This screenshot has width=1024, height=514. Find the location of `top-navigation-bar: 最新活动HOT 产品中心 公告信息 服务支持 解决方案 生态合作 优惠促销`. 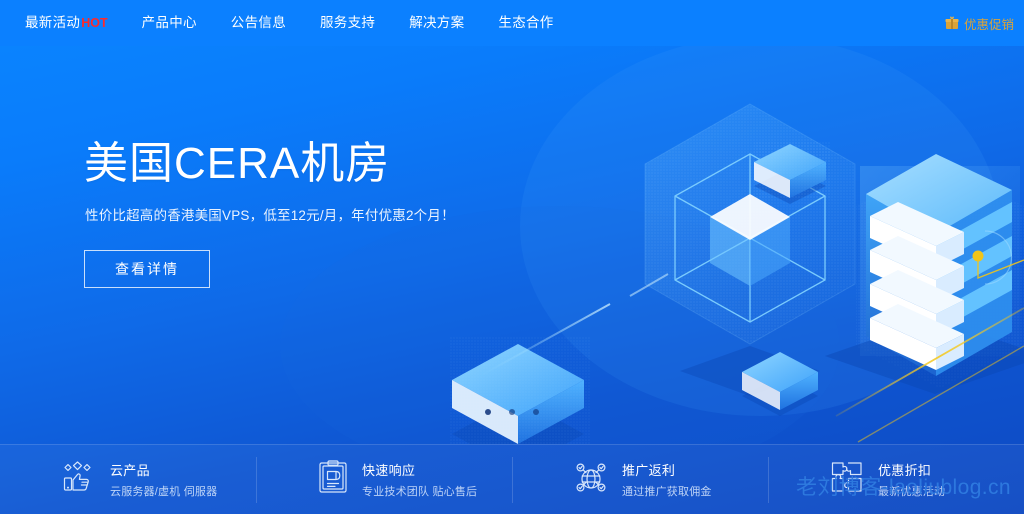

top-navigation-bar: 最新活动HOT 产品中心 公告信息 服务支持 解决方案 生态合作 优惠促销 is located at coordinates (512, 23).